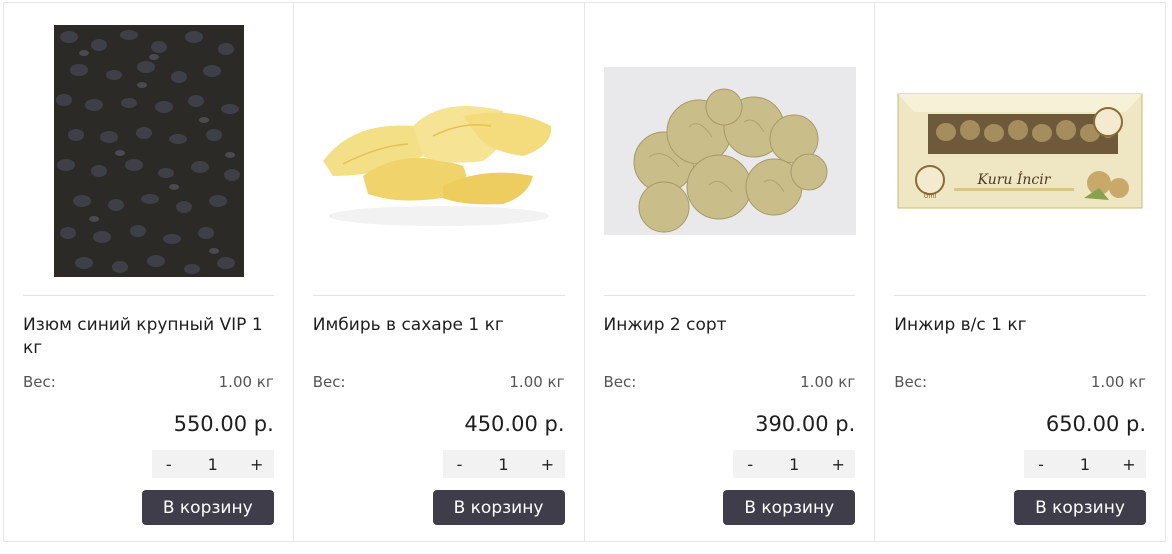 The width and height of the screenshot is (1172, 554). Describe the element at coordinates (805, 424) in the screenshot. I see `product-price: 390.00 р.` at that location.